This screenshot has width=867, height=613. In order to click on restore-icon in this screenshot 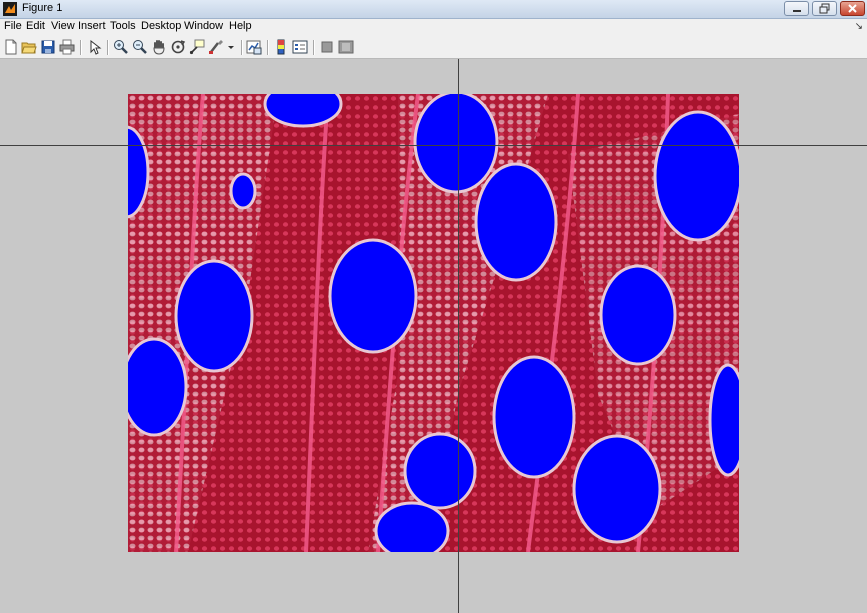, I will do `click(824, 8)`.